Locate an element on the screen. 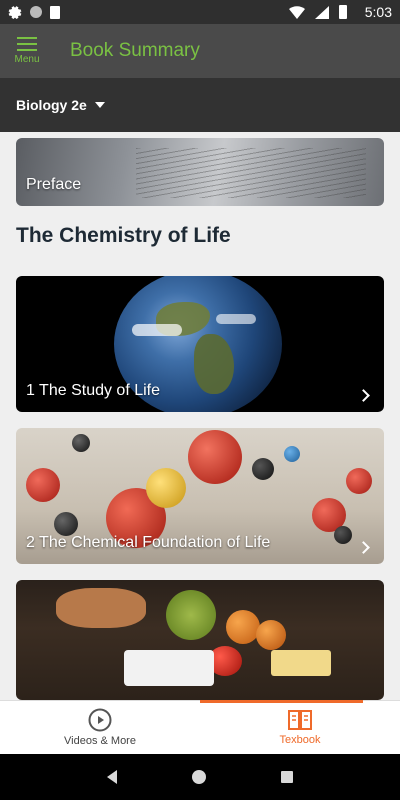  wifi-icon is located at coordinates (296, 12).